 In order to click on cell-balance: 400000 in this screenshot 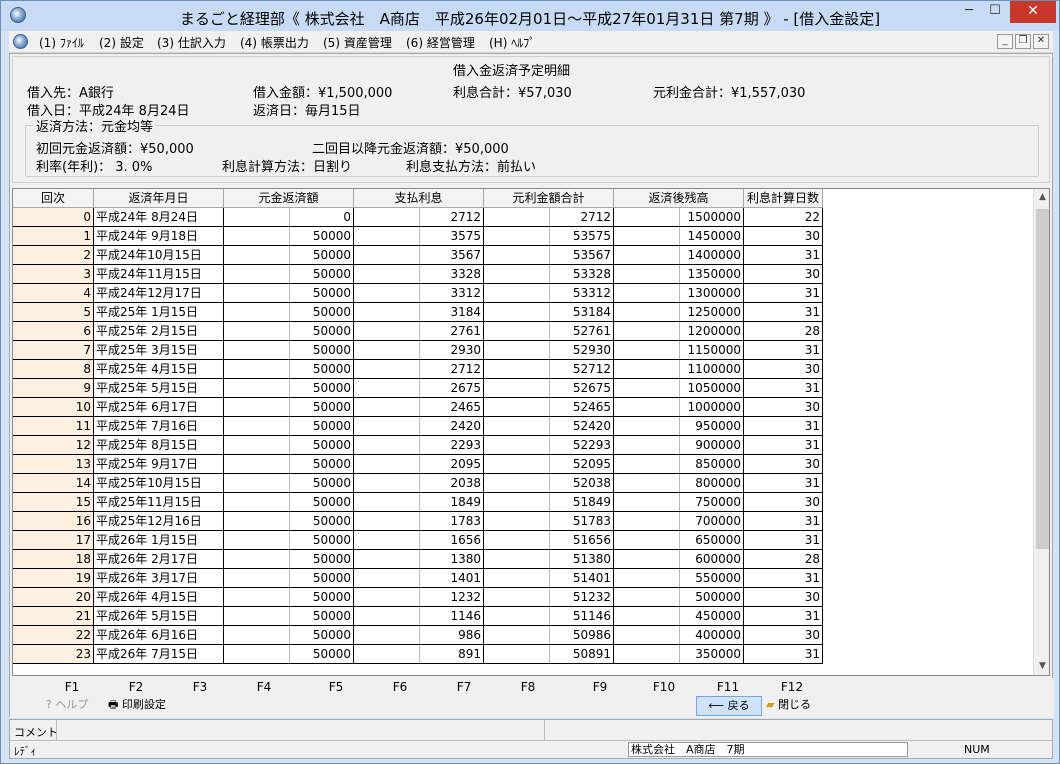, I will do `click(679, 635)`.